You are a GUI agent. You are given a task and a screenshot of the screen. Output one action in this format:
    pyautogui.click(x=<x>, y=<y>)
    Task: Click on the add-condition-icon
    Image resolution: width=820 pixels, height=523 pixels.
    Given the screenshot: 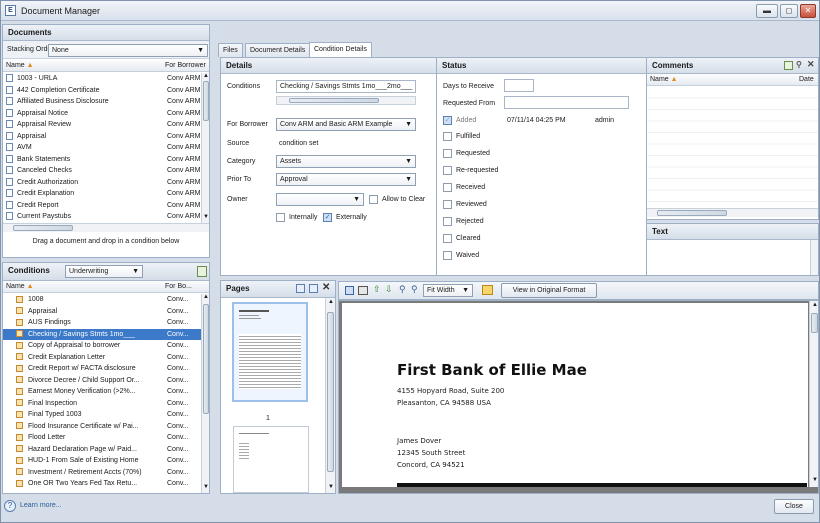 What is the action you would take?
    pyautogui.click(x=202, y=271)
    